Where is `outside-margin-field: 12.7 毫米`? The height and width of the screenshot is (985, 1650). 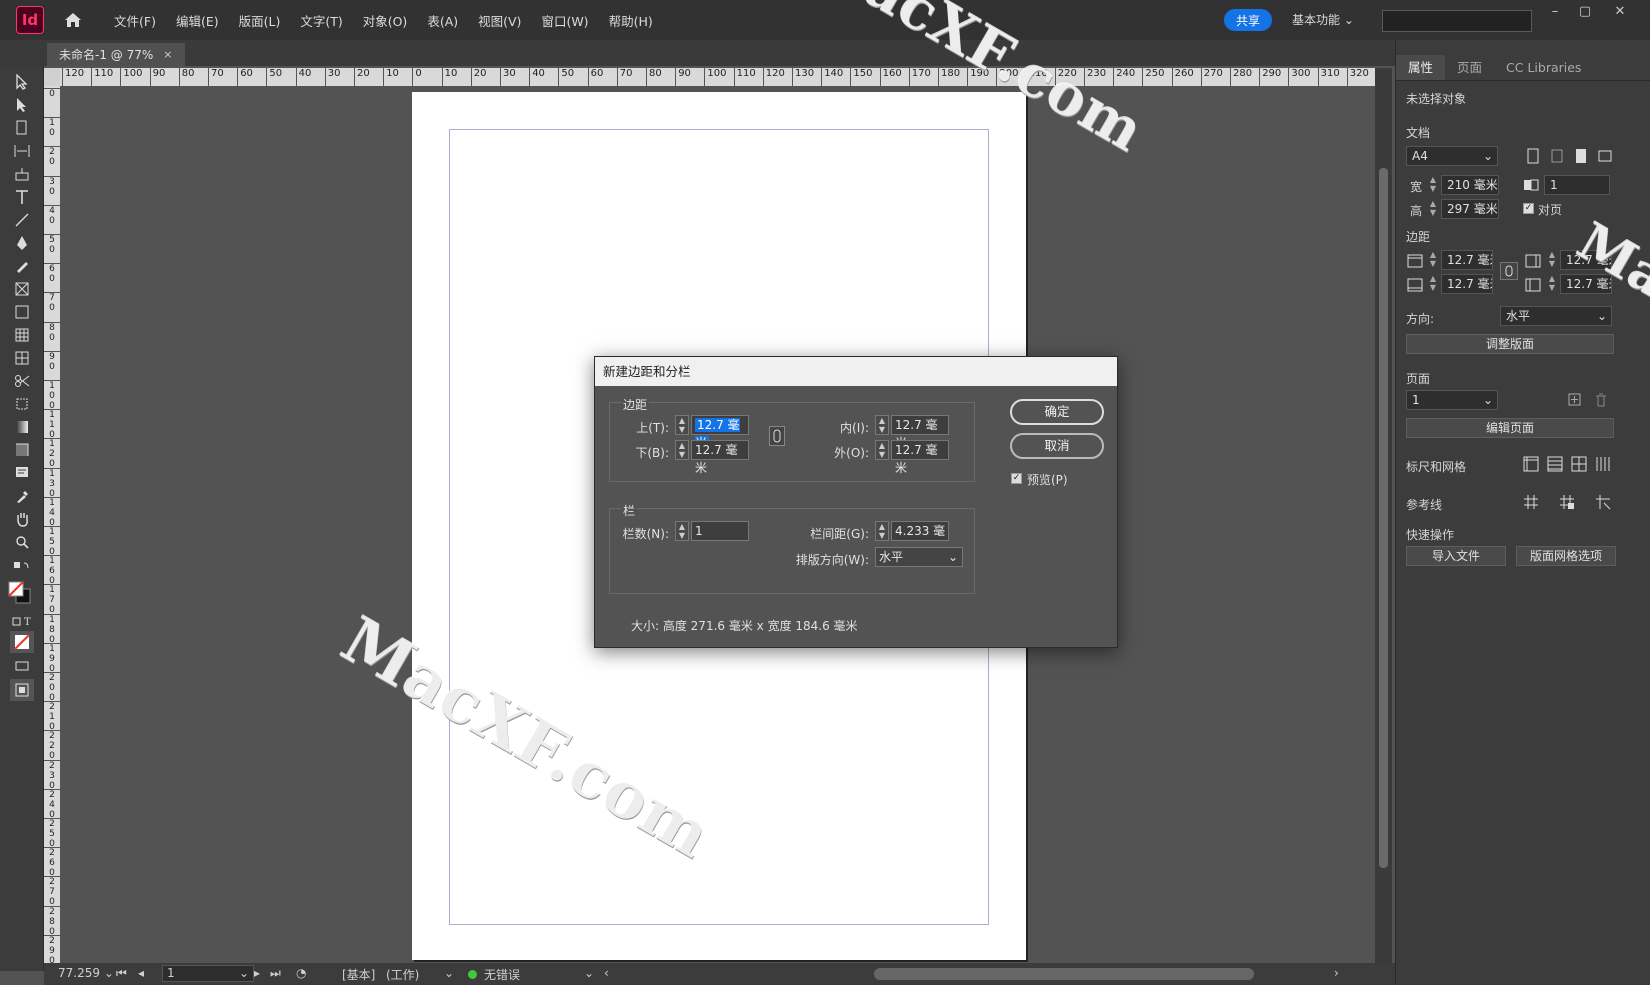
outside-margin-field: 12.7 毫米 is located at coordinates (920, 457).